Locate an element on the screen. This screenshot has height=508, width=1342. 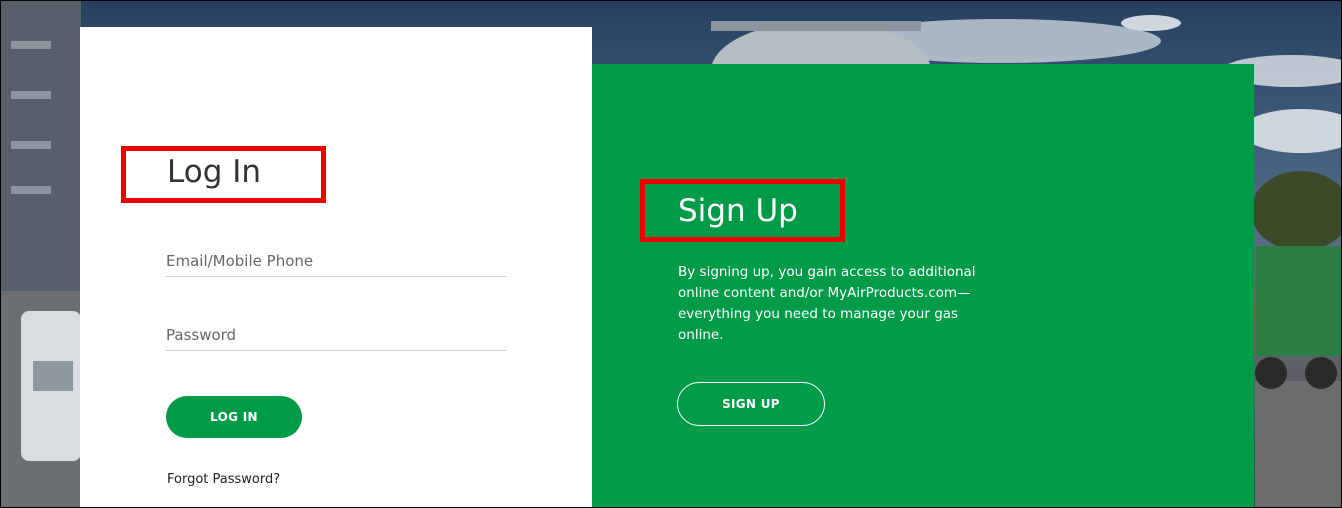
signup-title-highlight is located at coordinates (742, 210).